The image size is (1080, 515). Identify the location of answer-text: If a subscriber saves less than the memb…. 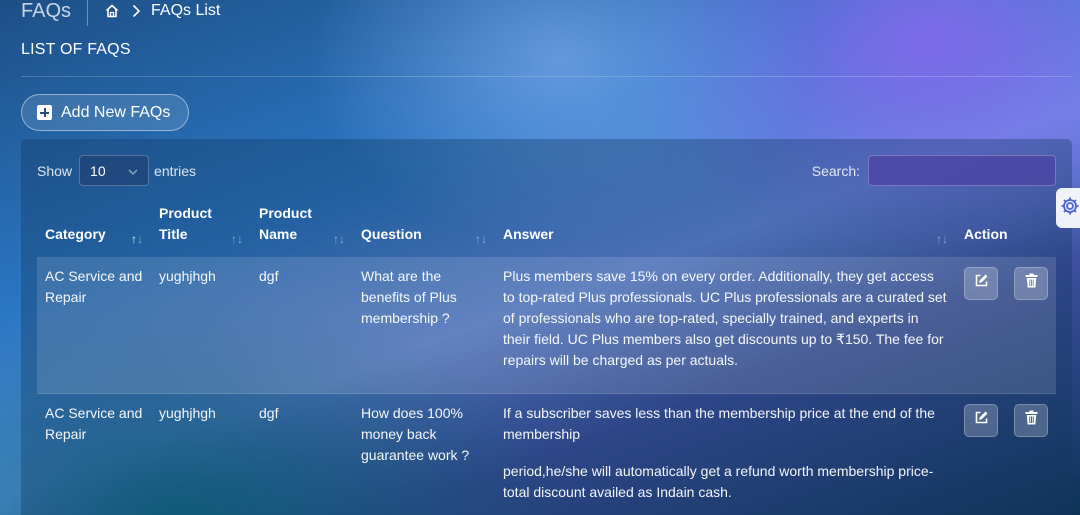
(719, 423).